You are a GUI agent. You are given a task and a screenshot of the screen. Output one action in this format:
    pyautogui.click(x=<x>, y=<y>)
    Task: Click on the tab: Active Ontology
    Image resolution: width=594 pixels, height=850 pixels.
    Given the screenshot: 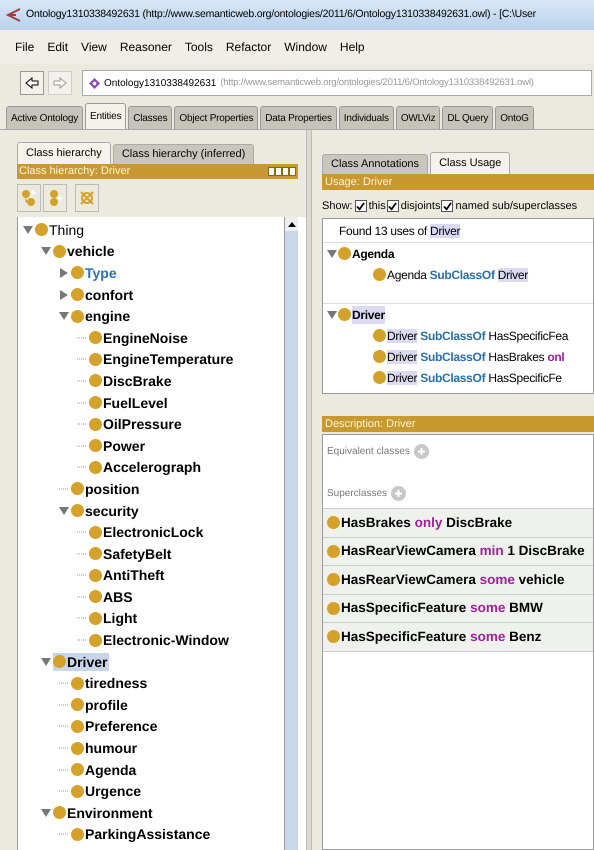 What is the action you would take?
    pyautogui.click(x=45, y=117)
    